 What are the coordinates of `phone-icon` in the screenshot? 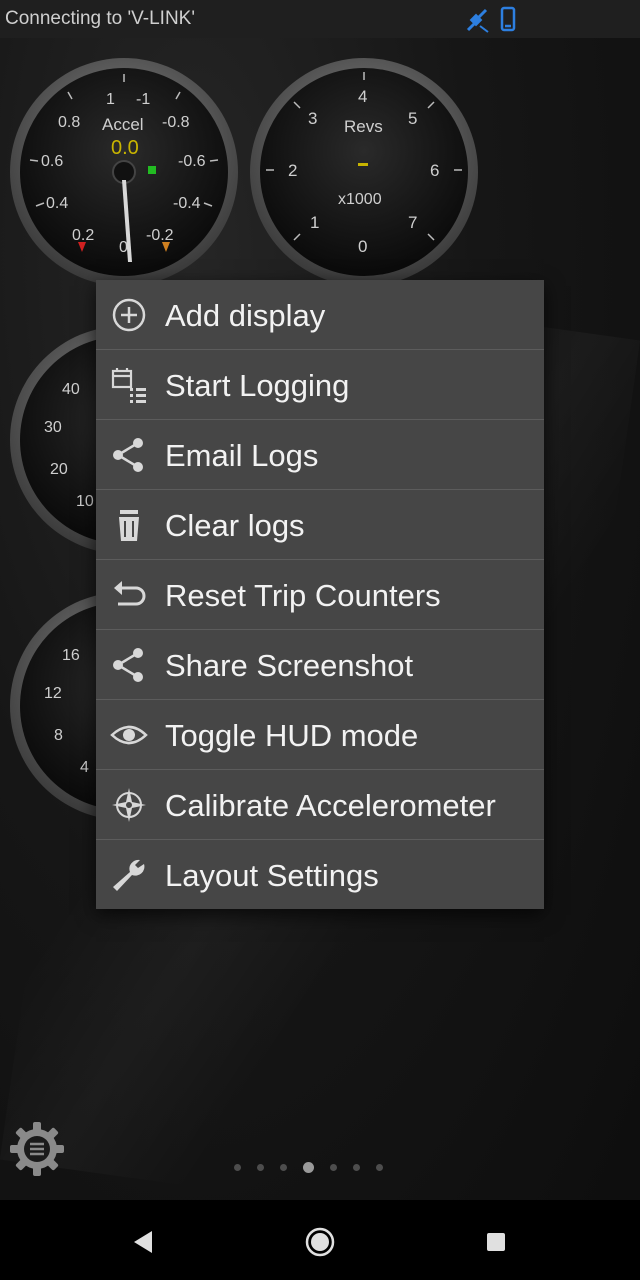 It's located at (508, 19).